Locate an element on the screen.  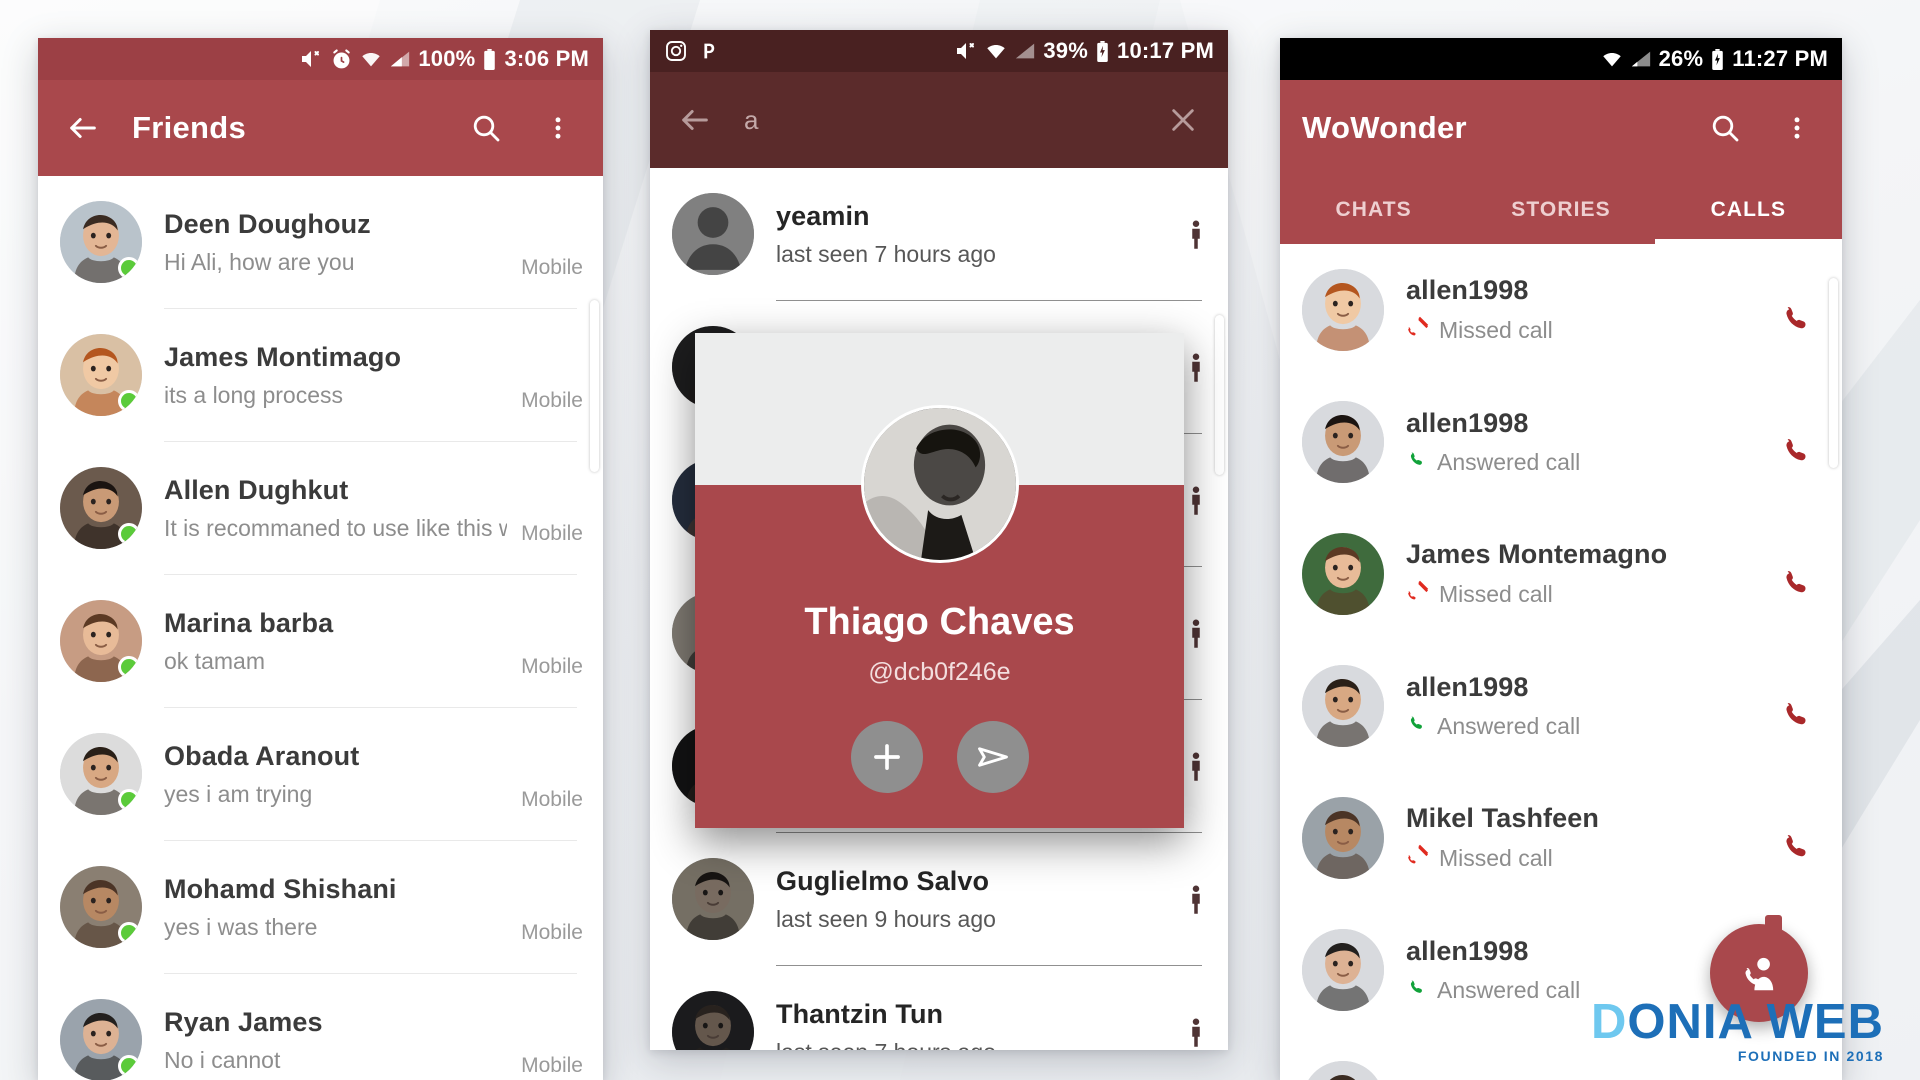
friend-last-message: No i cannot is located at coordinates (222, 1059).